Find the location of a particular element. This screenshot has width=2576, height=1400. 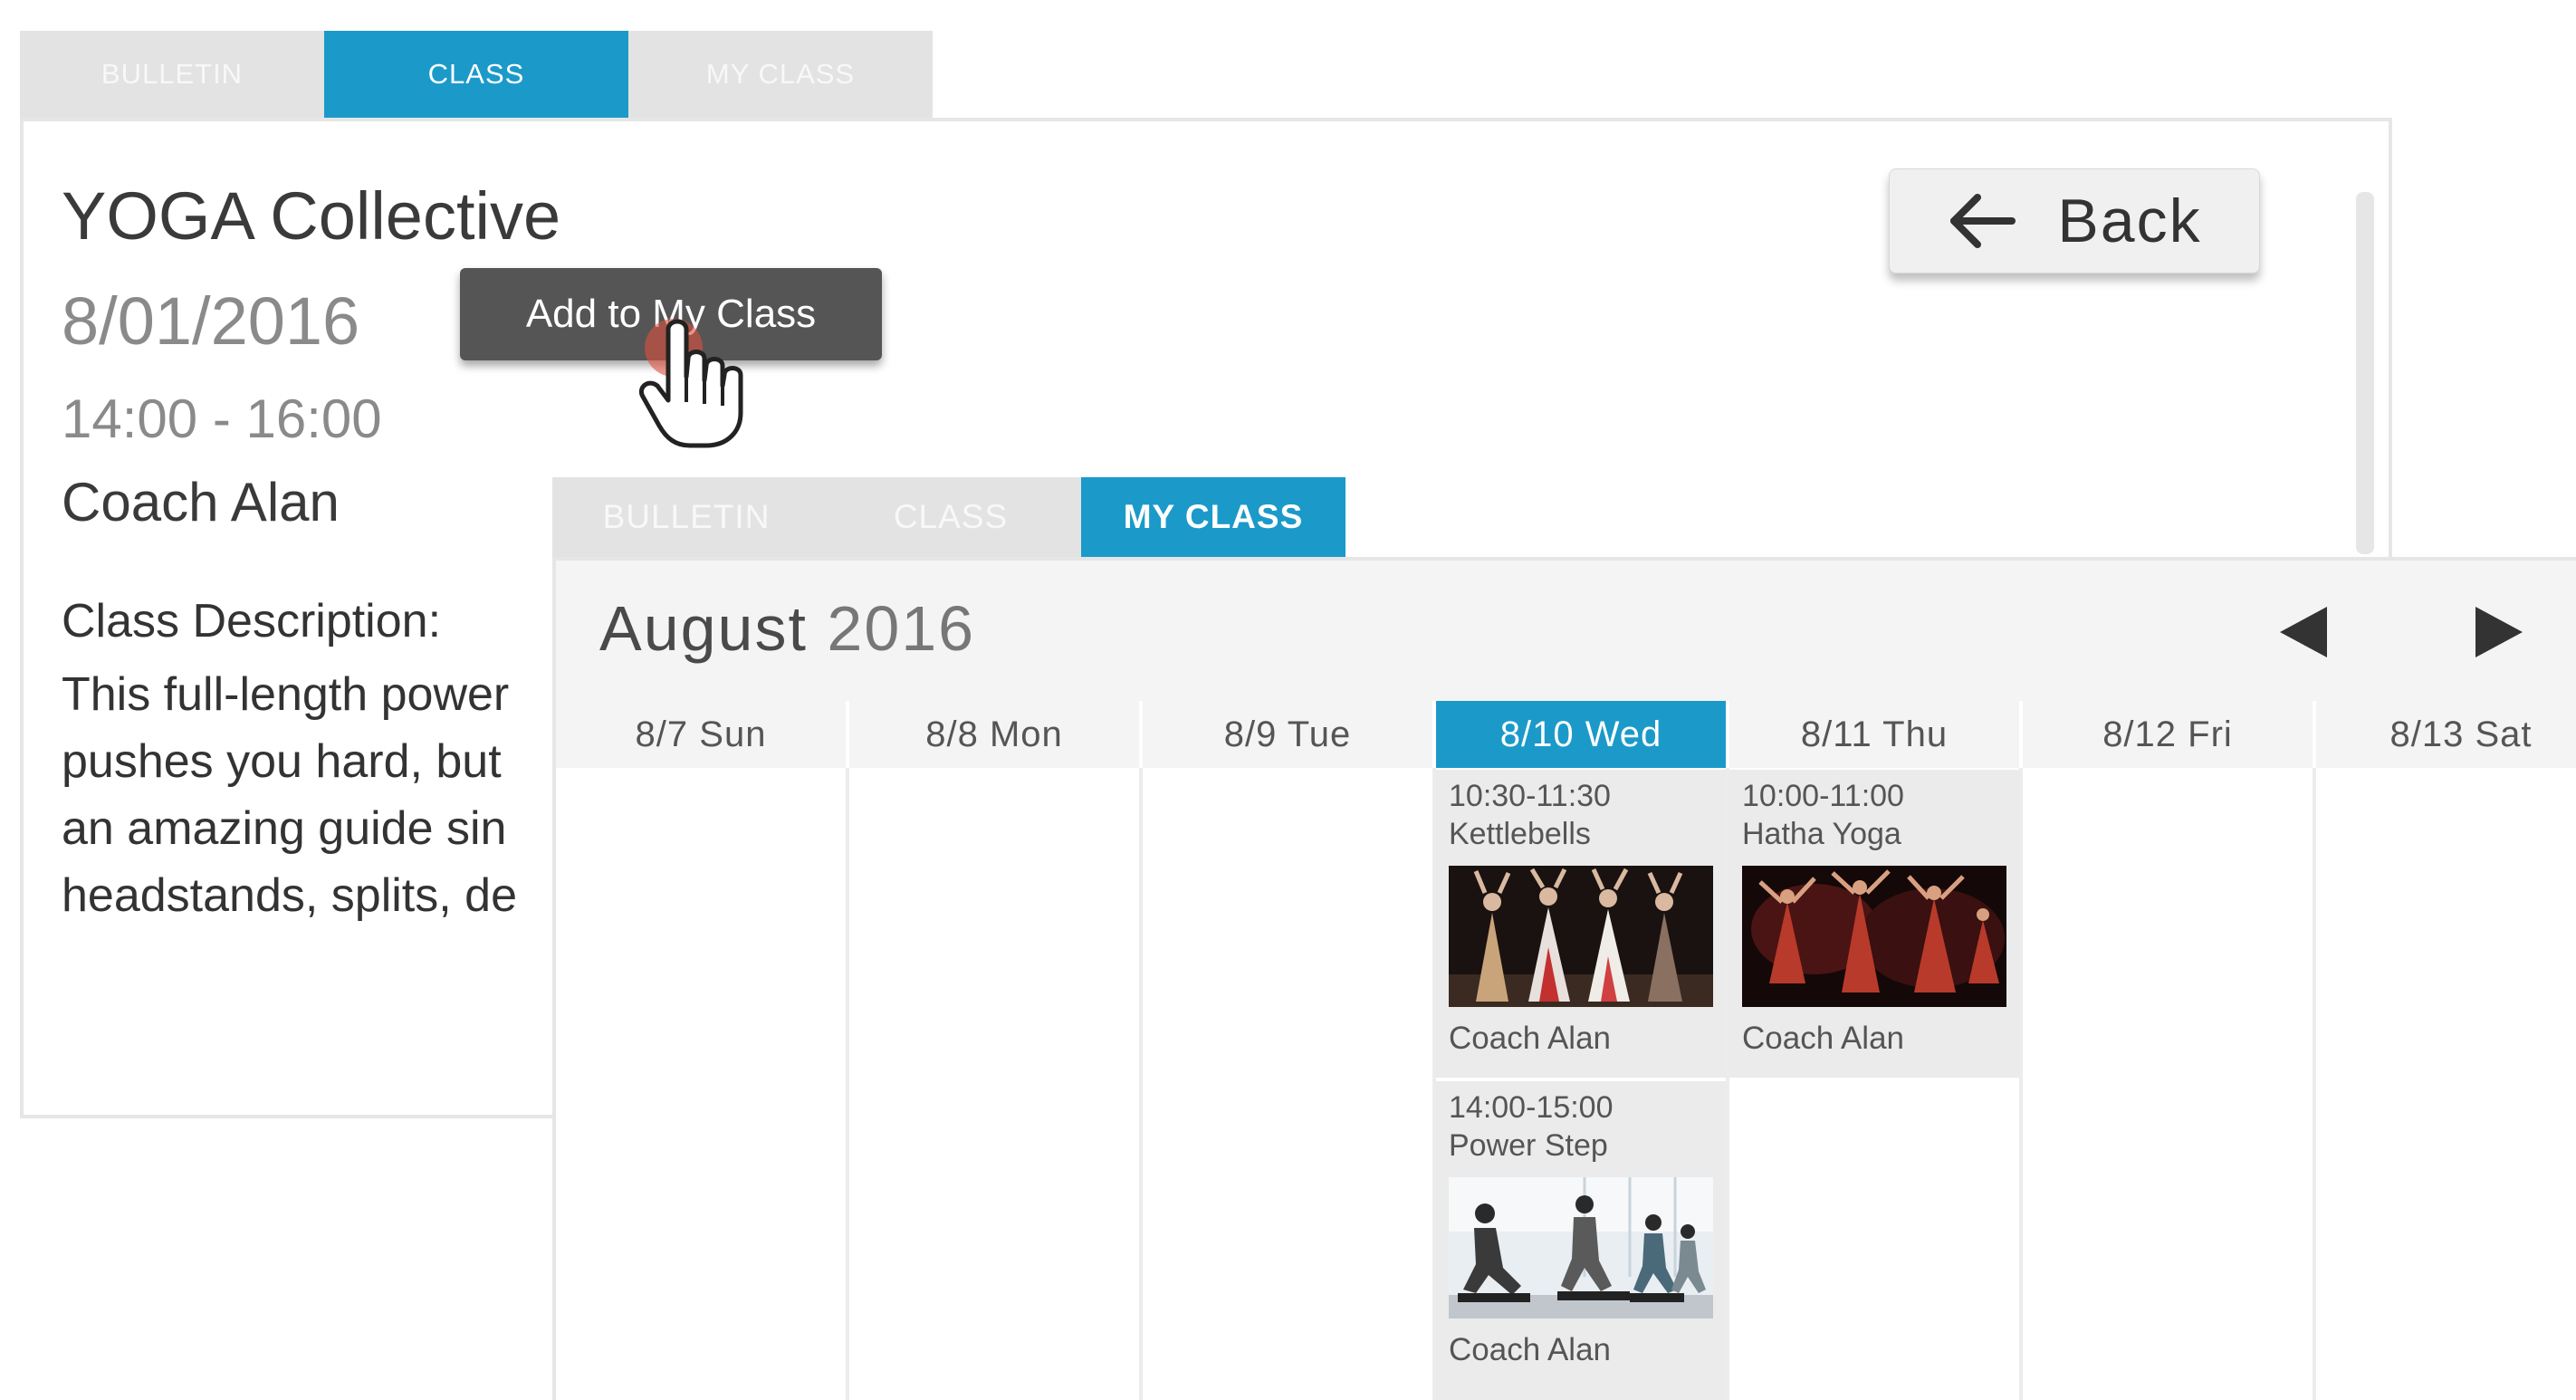

day-header-fri: 8/12 Fri is located at coordinates (2168, 734).